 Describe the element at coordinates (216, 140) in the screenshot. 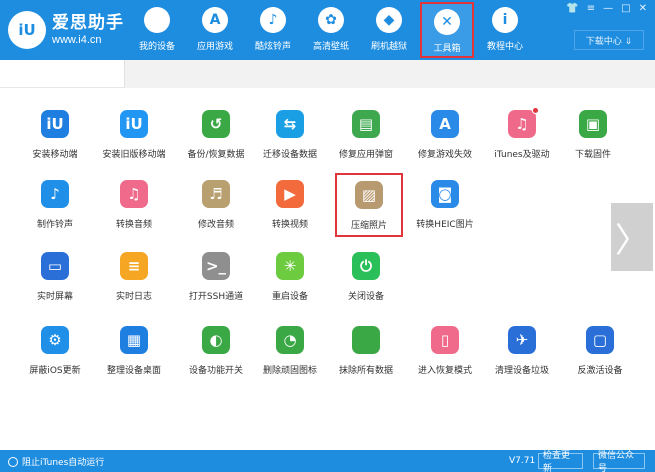

I see `tool-backup-restore: ↺ 备份/恢复数据` at that location.